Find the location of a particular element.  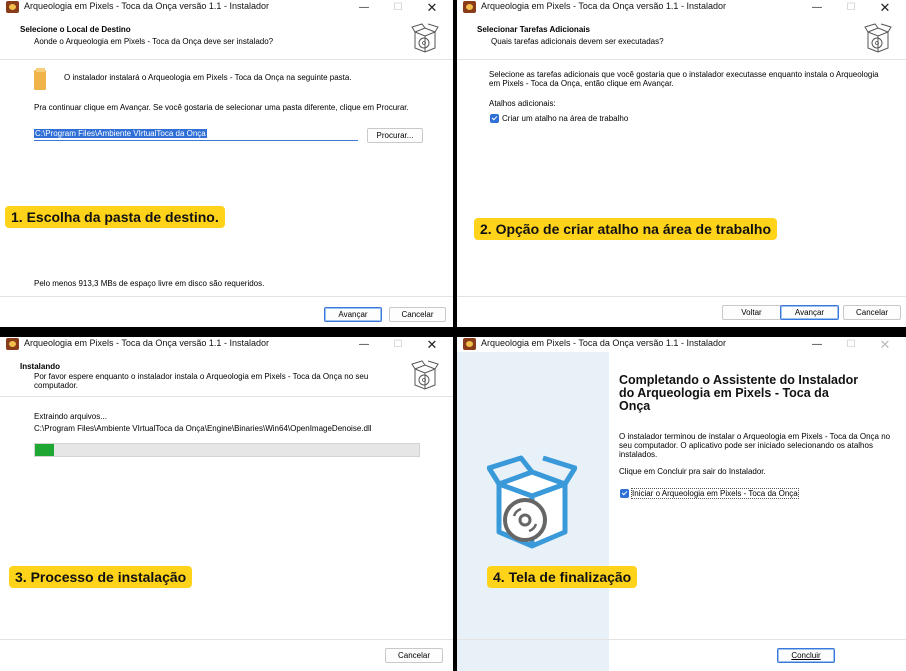

shortcuts-label: Atalhos adicionais: is located at coordinates (522, 103).